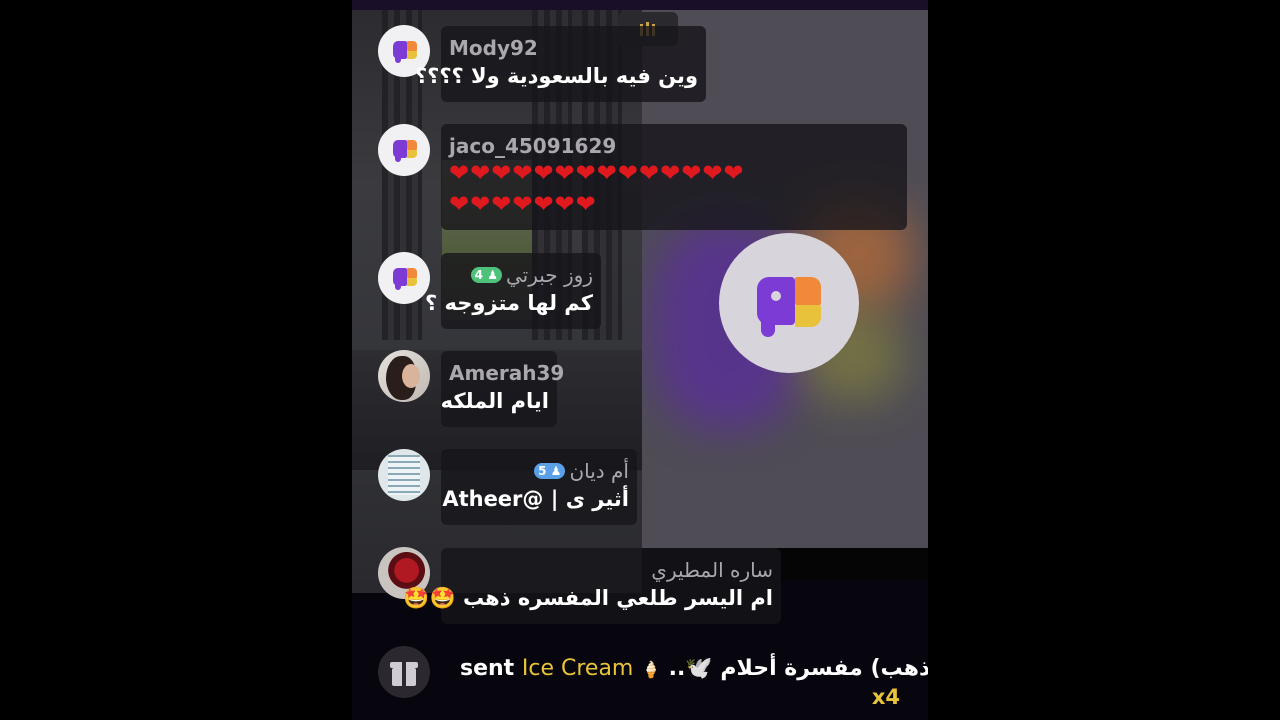 Image resolution: width=1280 pixels, height=720 pixels. What do you see at coordinates (885, 697) in the screenshot?
I see `gift-multiplier: x4` at bounding box center [885, 697].